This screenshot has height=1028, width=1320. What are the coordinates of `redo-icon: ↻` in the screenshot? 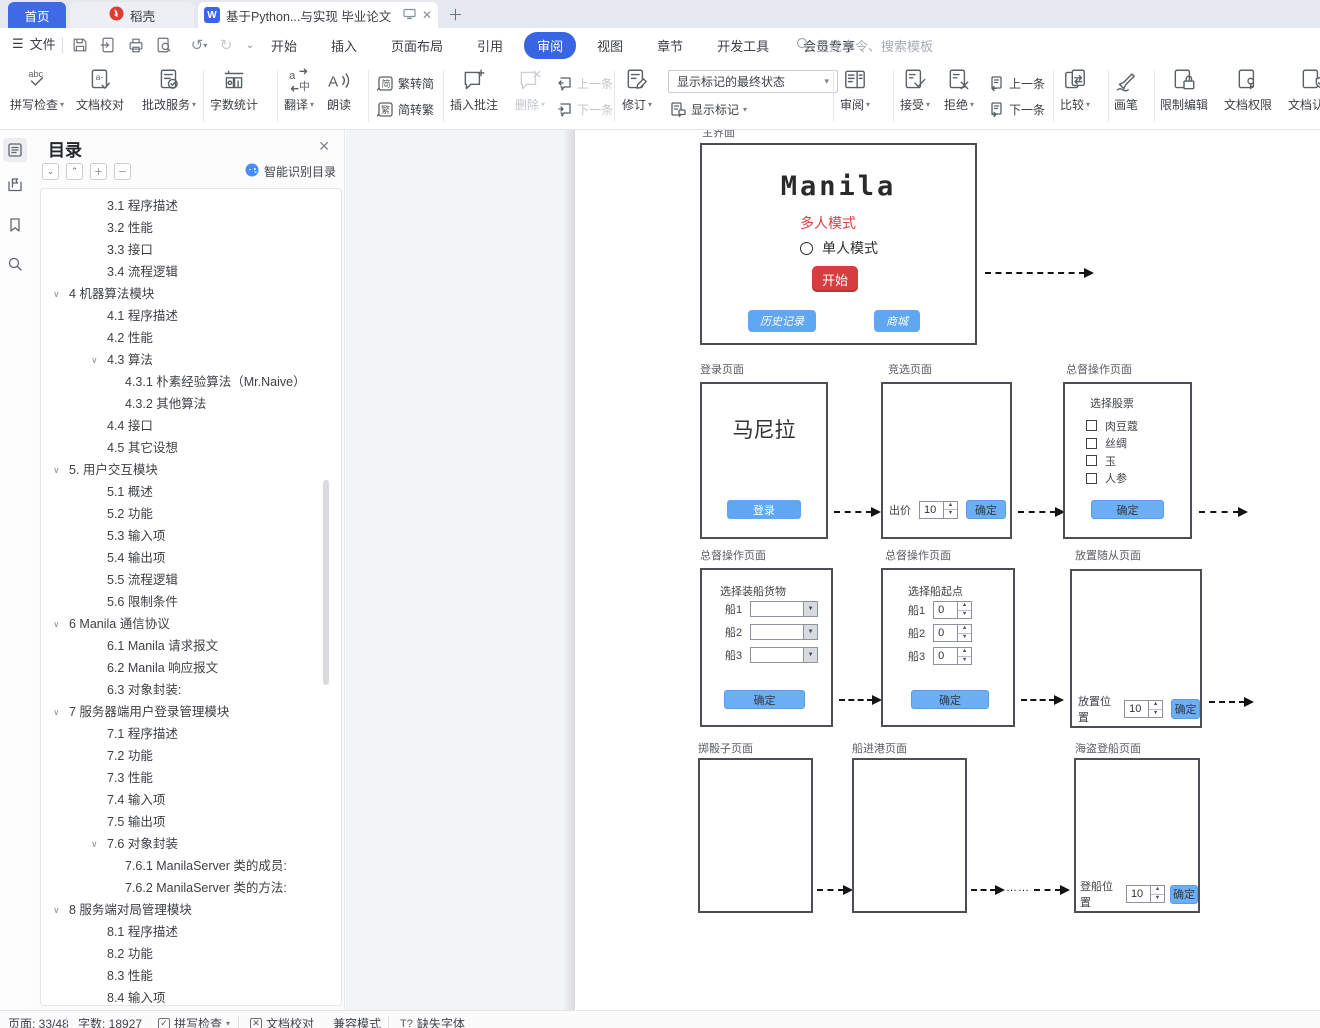 It's located at (226, 45).